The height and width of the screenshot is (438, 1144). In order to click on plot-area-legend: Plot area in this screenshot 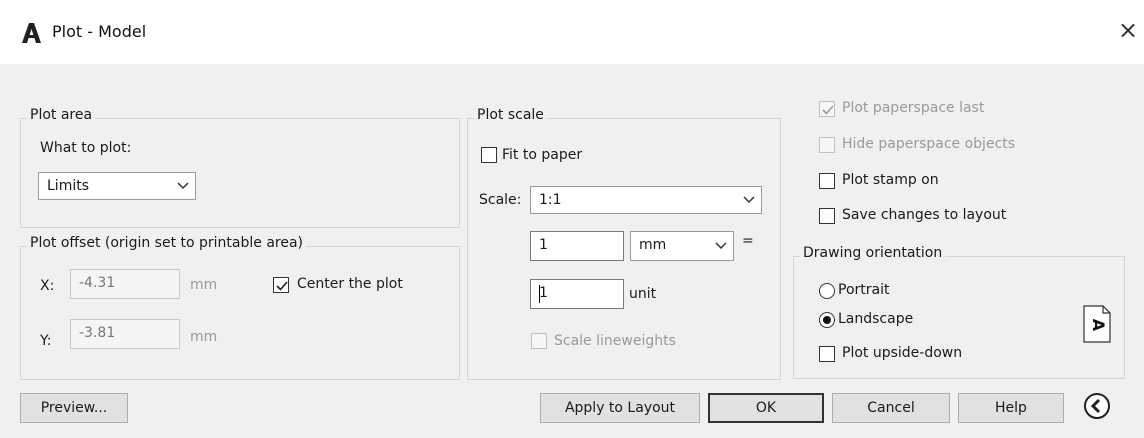, I will do `click(61, 115)`.